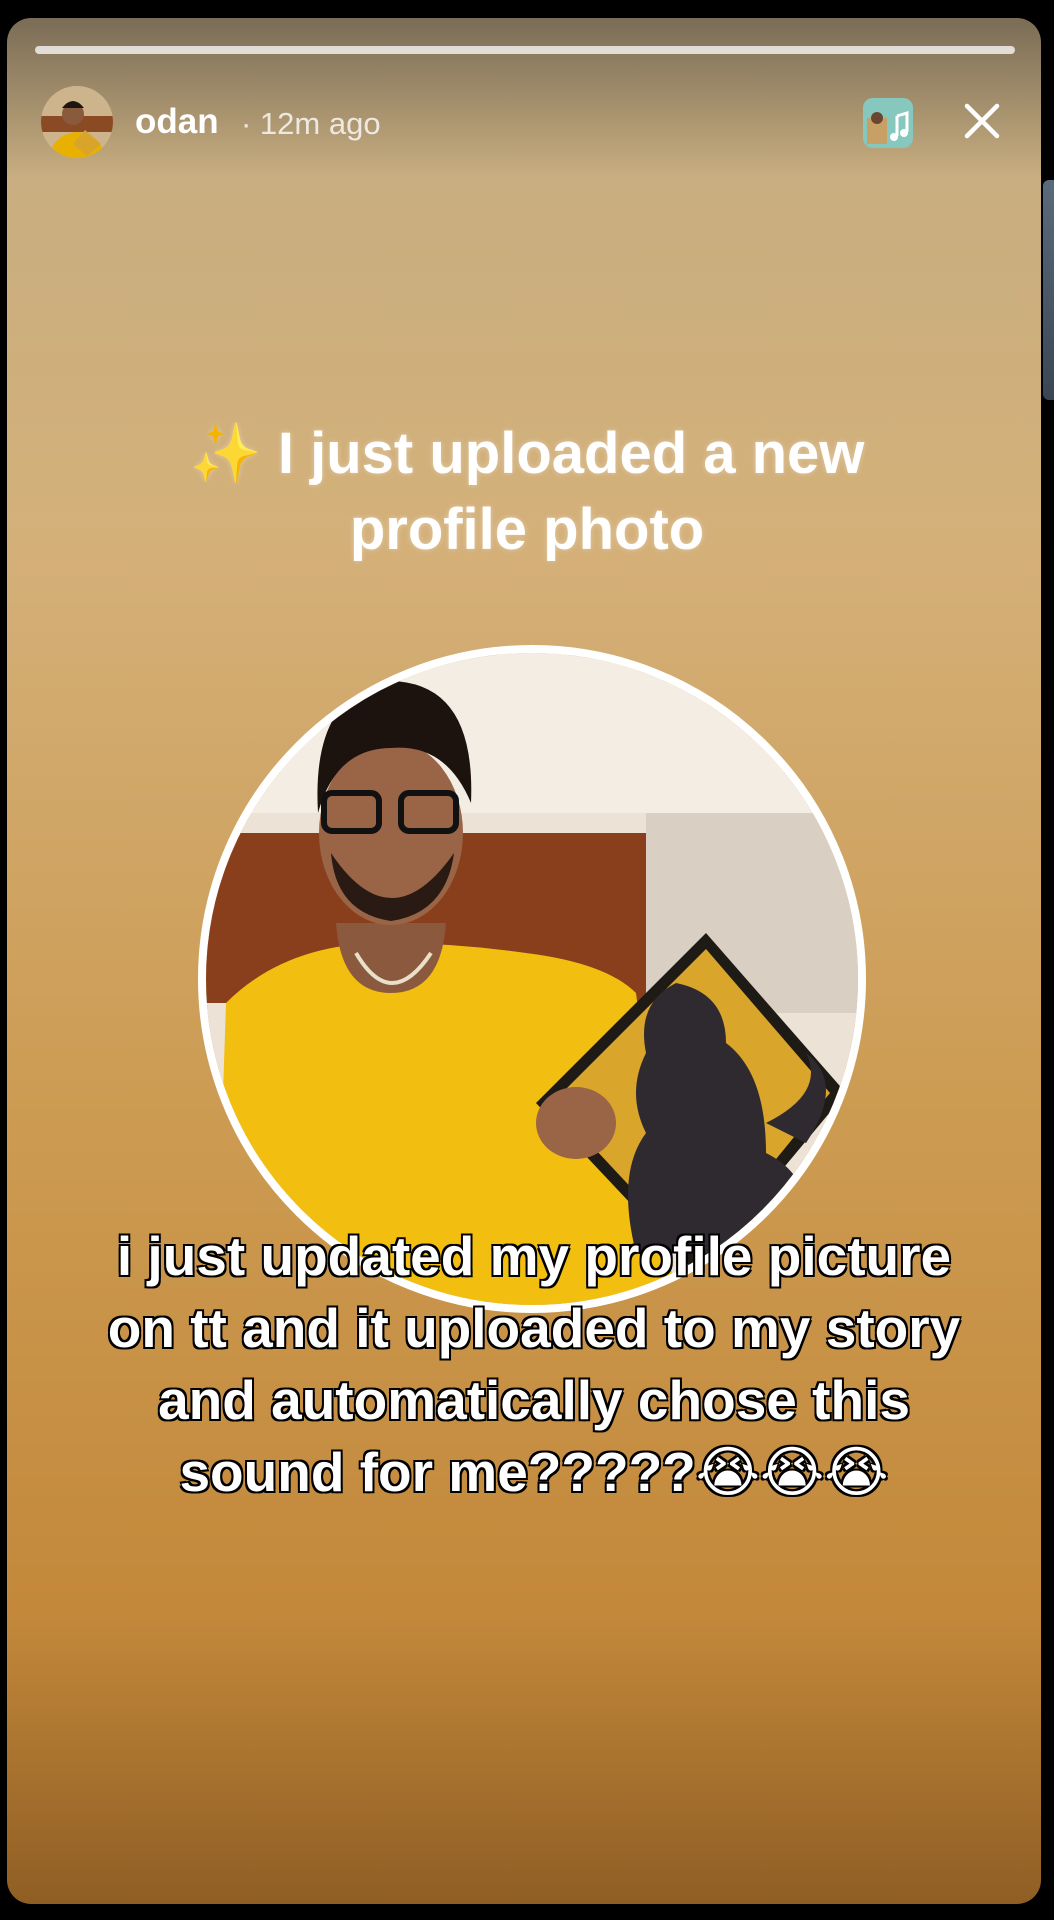  Describe the element at coordinates (1048, 290) in the screenshot. I see `next-story-peek` at that location.